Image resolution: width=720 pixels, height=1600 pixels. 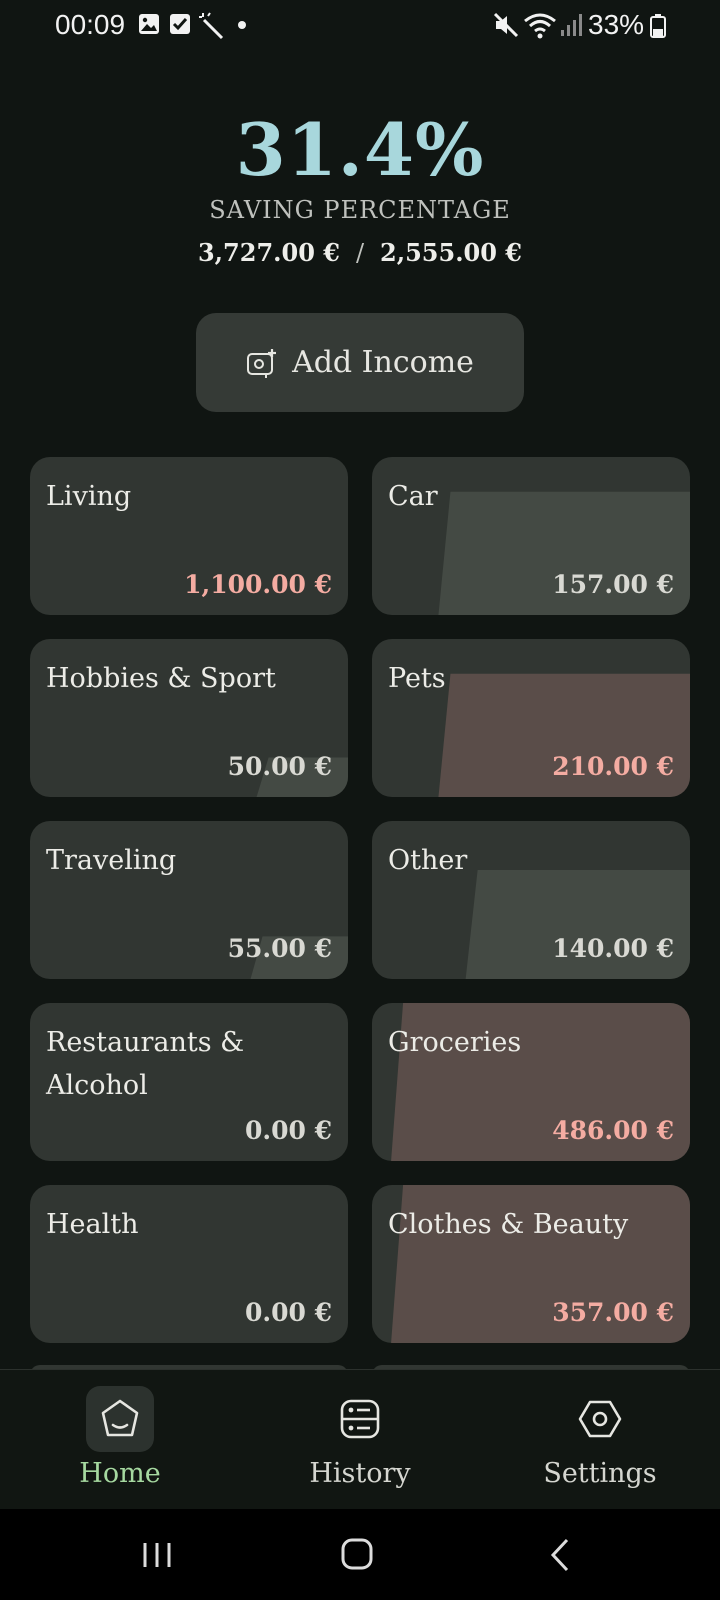 What do you see at coordinates (531, 900) in the screenshot?
I see `category-card-other: Other 140.00 €` at bounding box center [531, 900].